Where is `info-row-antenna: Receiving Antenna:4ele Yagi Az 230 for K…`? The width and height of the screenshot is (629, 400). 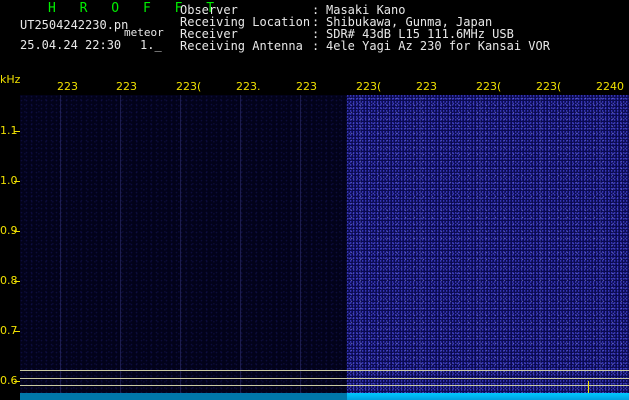 info-row-antenna: Receiving Antenna:4ele Yagi Az 230 for K… is located at coordinates (365, 46).